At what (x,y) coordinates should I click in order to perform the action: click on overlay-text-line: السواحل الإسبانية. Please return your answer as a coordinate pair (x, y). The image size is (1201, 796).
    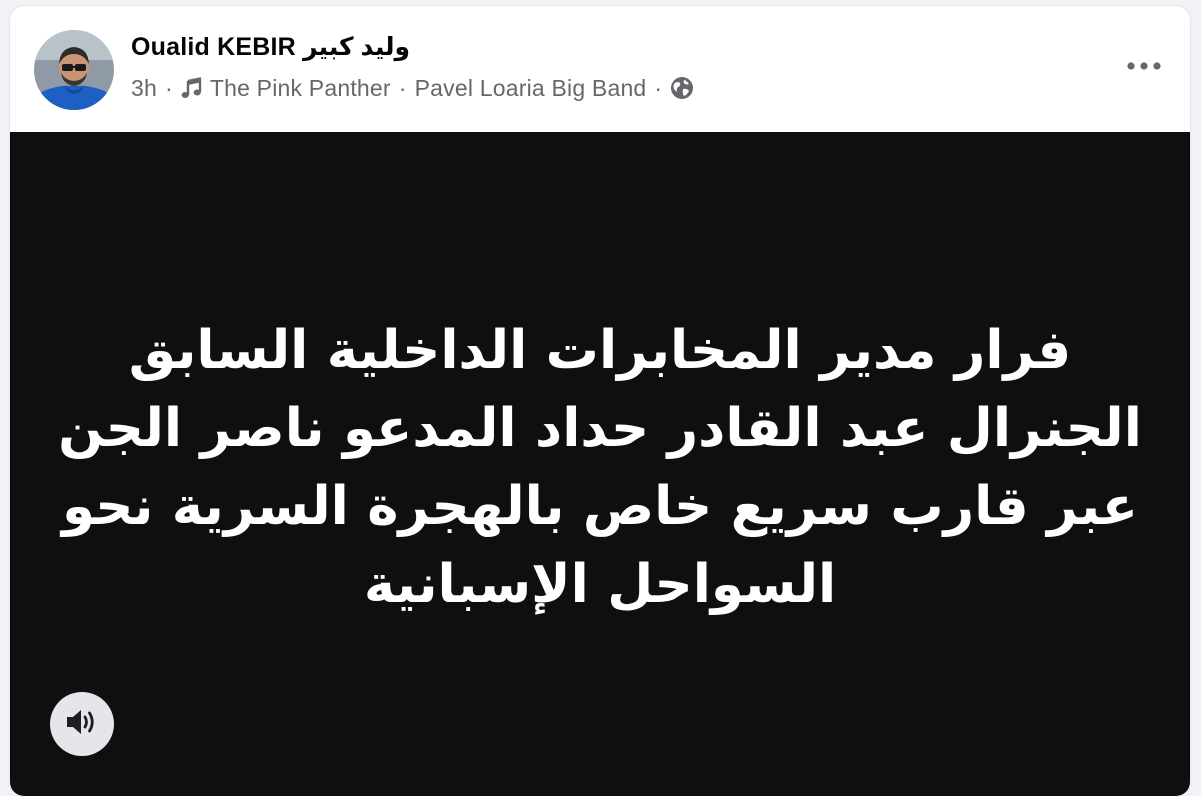
    Looking at the image, I should click on (600, 584).